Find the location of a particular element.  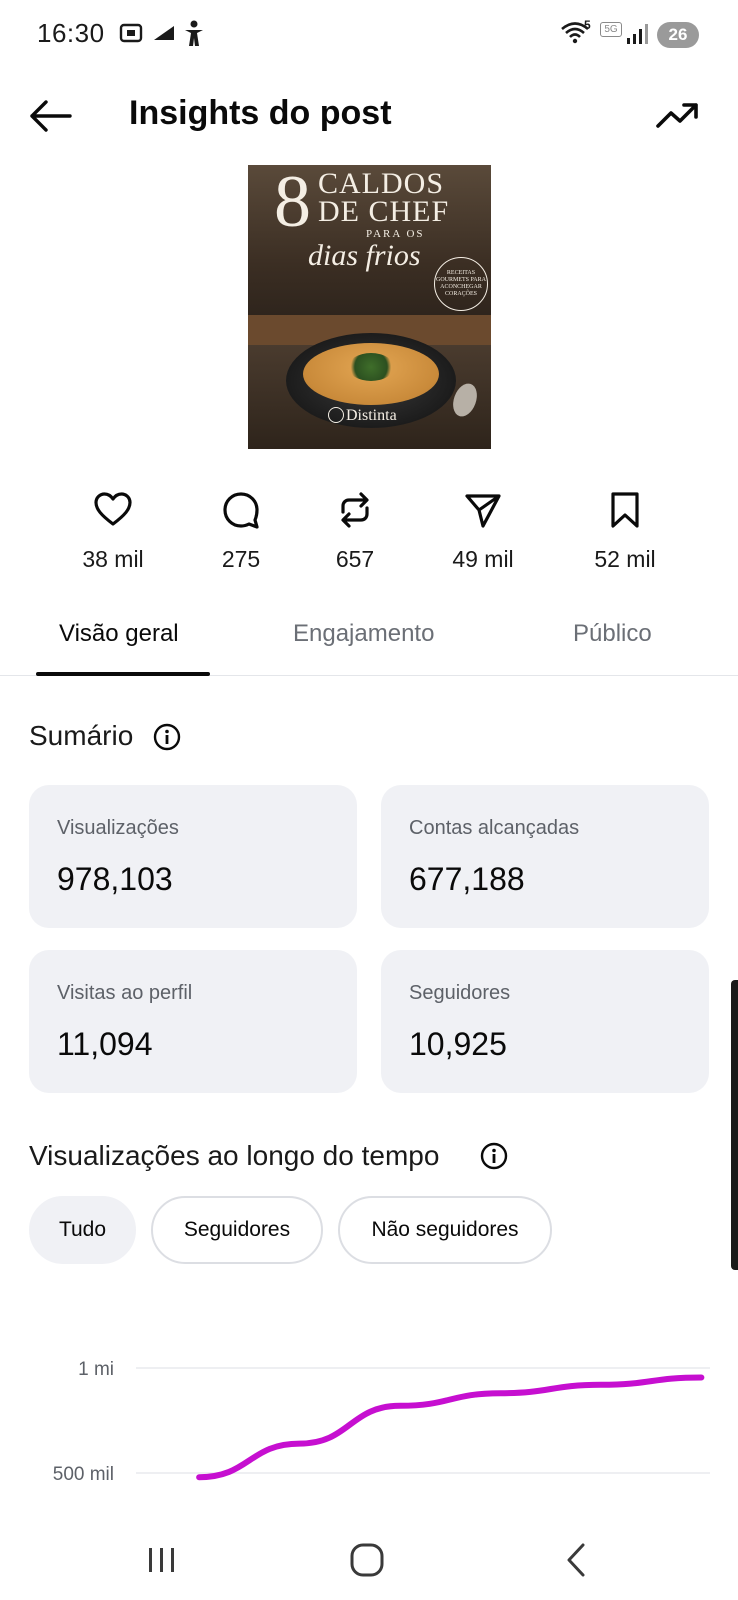

card-profile-visits-label: Visitas ao perfil is located at coordinates (125, 993).